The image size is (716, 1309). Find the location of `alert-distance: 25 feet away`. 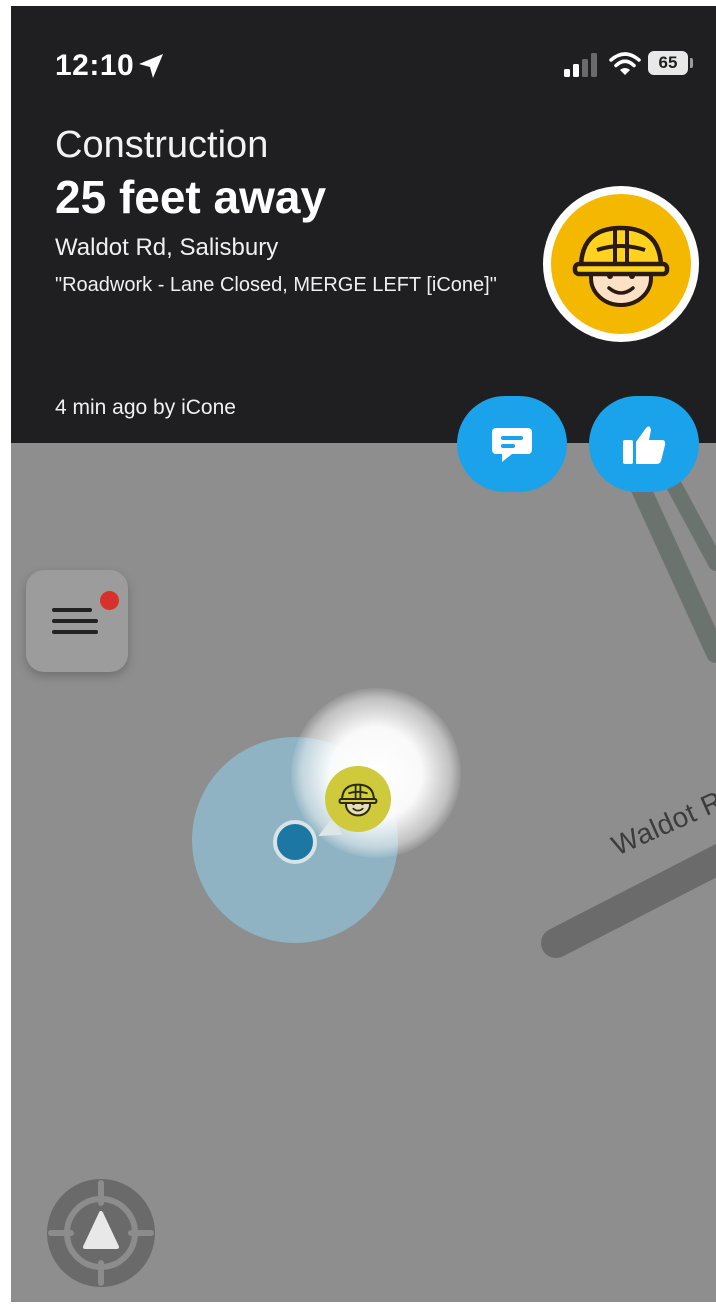

alert-distance: 25 feet away is located at coordinates (191, 197).